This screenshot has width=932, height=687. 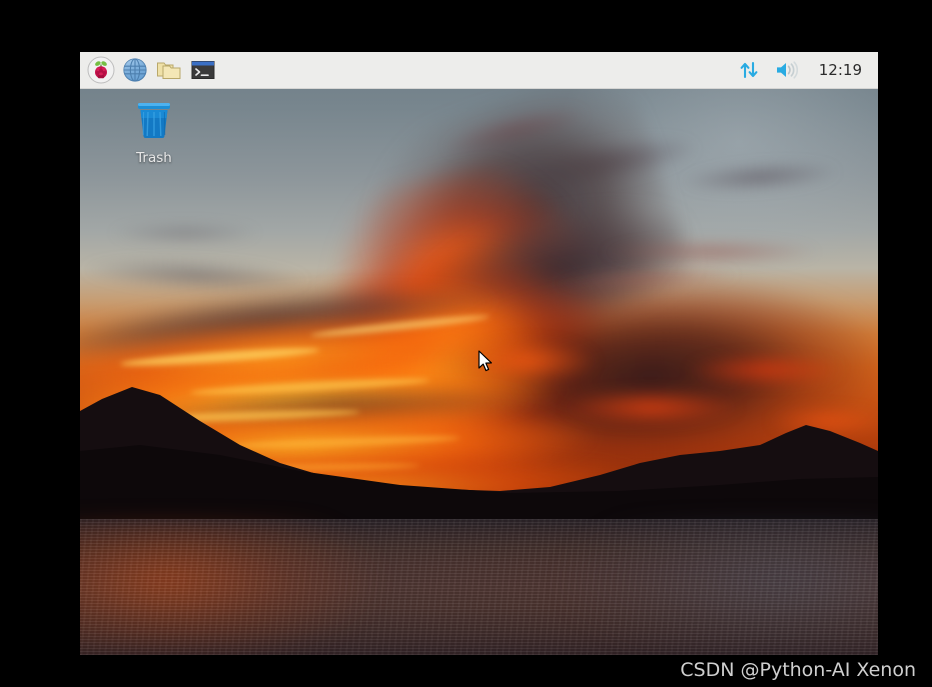 I want to click on panel-launcher-web-browser, so click(x=135, y=70).